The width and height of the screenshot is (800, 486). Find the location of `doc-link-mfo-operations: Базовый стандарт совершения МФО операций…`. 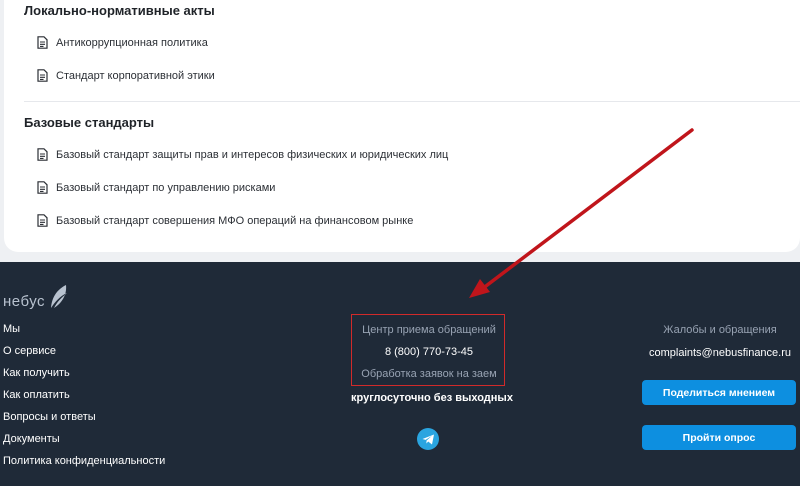

doc-link-mfo-operations: Базовый стандарт совершения МФО операций… is located at coordinates (225, 220).